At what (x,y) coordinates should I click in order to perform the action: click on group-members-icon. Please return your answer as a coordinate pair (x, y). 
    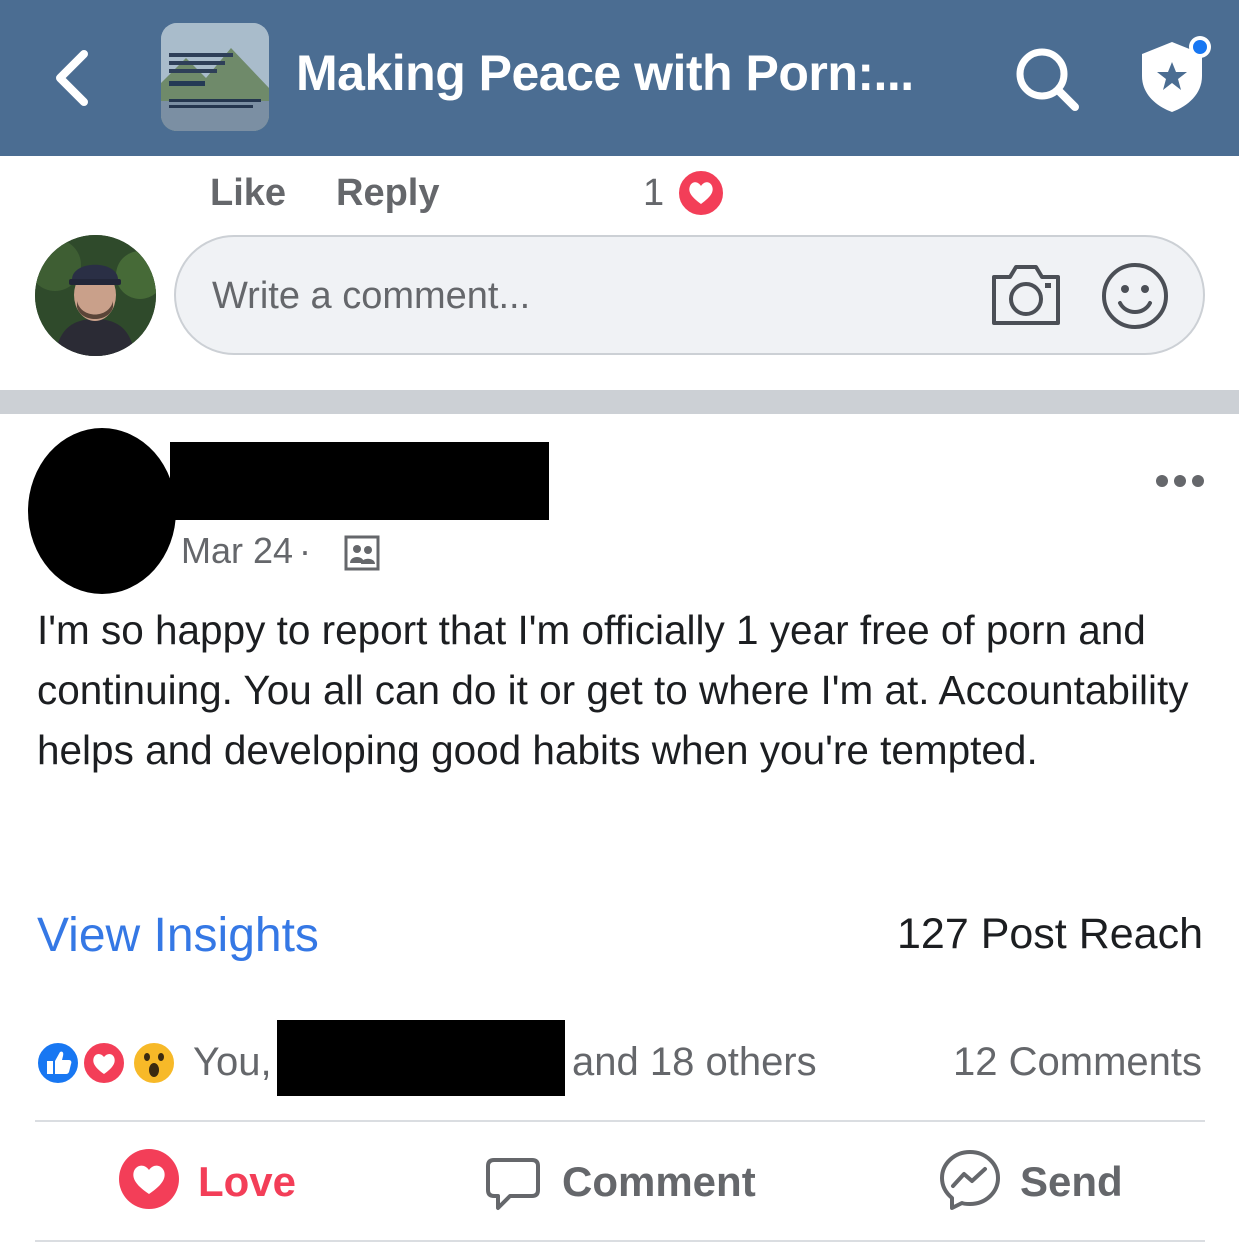
    Looking at the image, I should click on (362, 553).